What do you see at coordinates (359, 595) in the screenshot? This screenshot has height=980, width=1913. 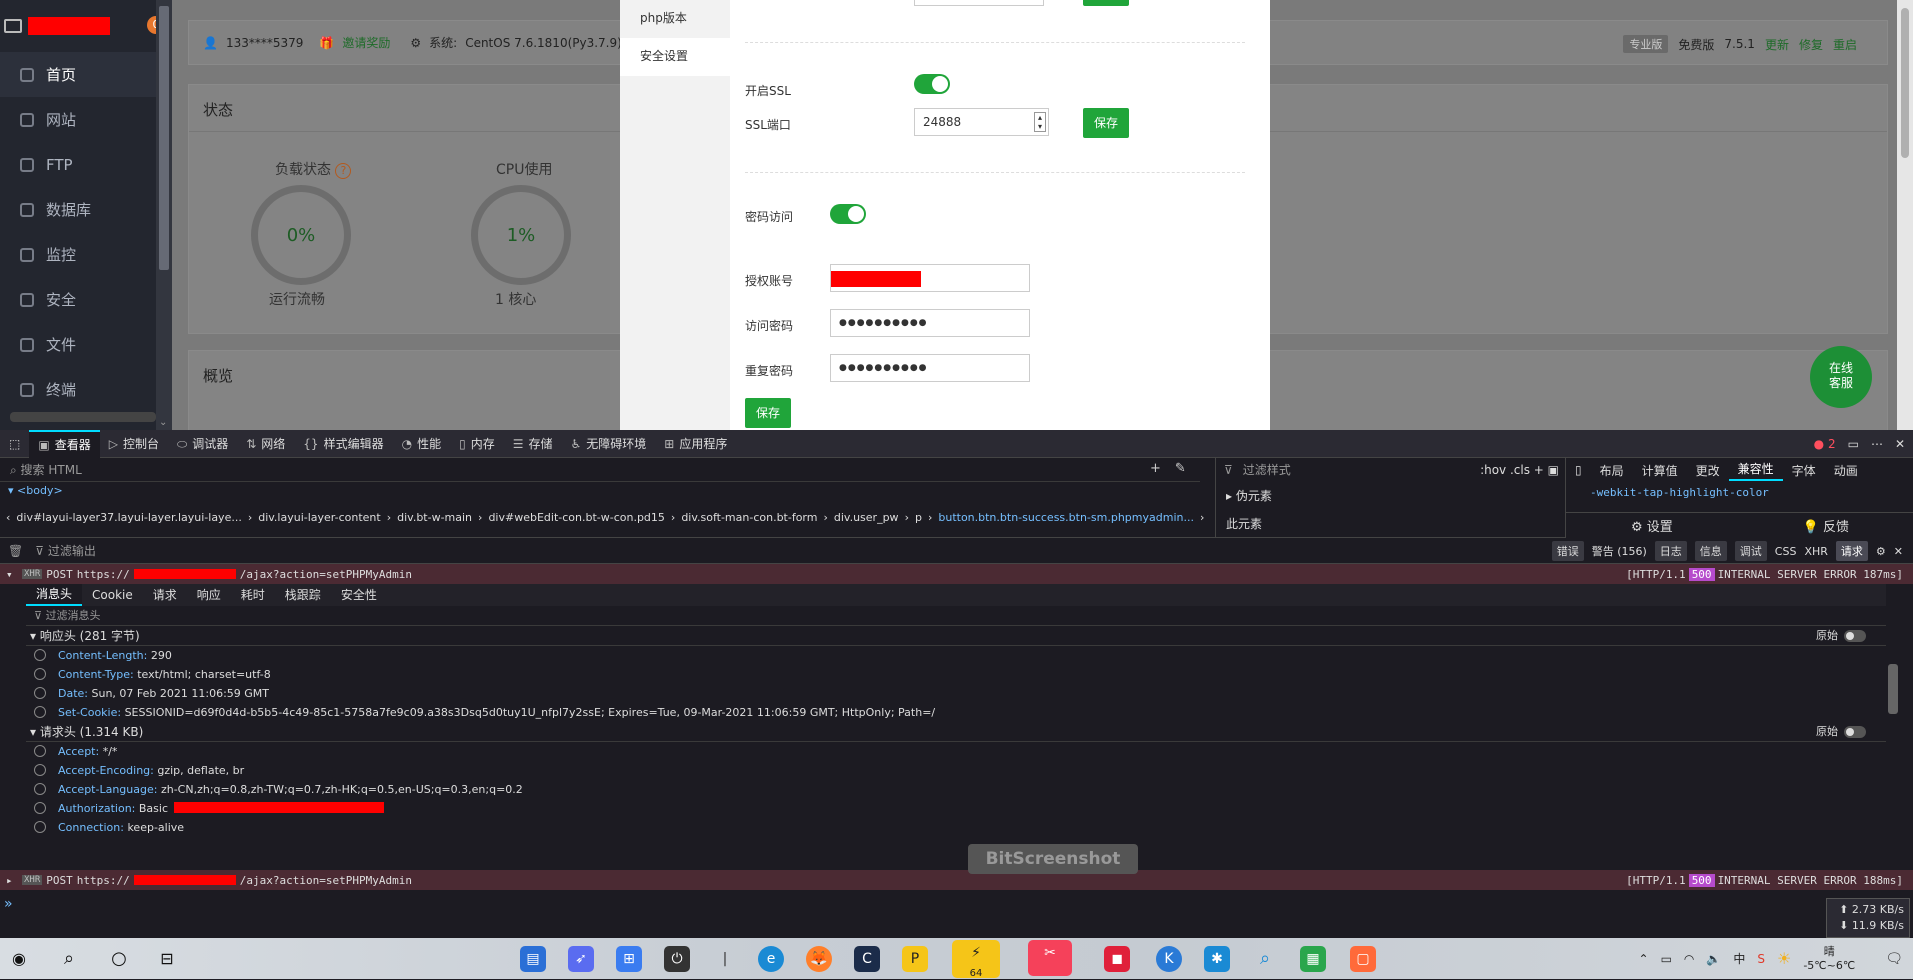 I see `tab-security: 安全性` at bounding box center [359, 595].